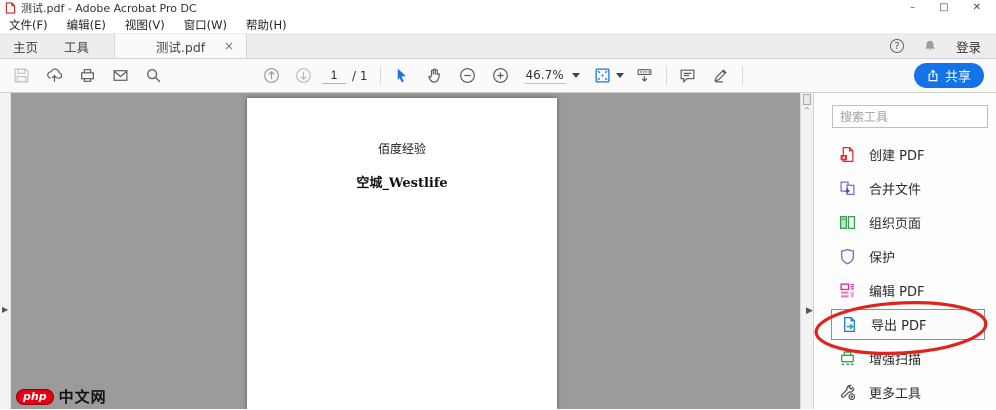  What do you see at coordinates (806, 251) in the screenshot?
I see `vertical-scrollbar: ^` at bounding box center [806, 251].